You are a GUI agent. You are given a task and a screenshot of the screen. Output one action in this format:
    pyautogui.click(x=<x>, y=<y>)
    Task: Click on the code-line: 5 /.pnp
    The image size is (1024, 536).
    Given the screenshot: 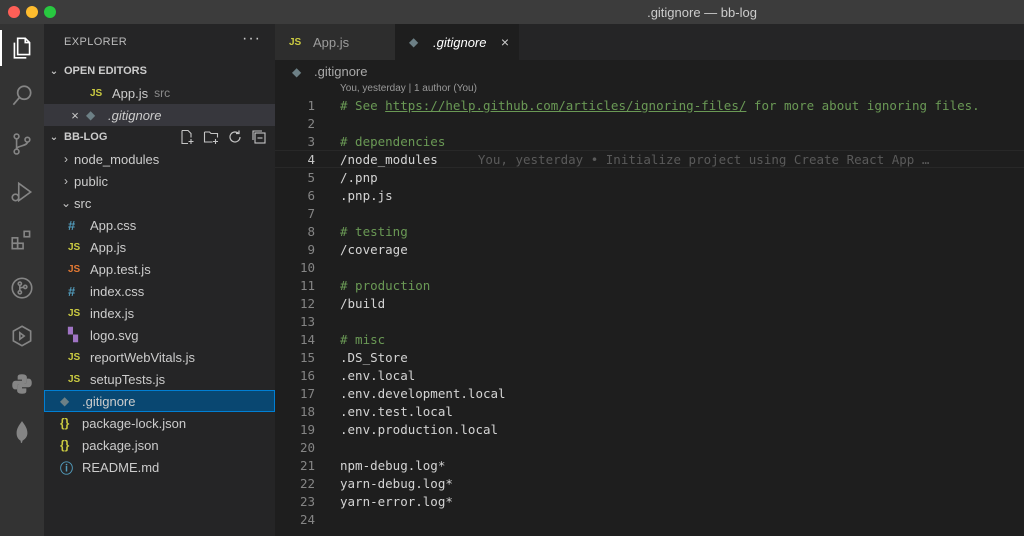 What is the action you would take?
    pyautogui.click(x=649, y=177)
    